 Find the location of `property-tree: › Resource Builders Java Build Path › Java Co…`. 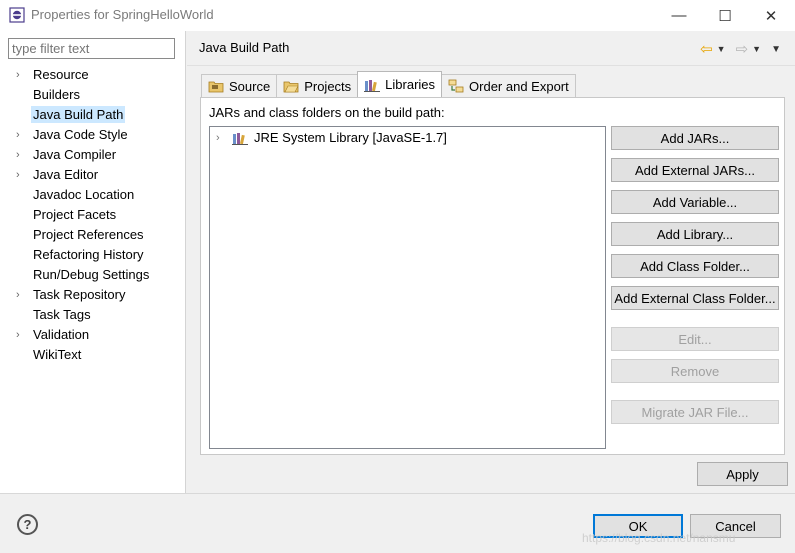

property-tree: › Resource Builders Java Build Path › Java Co… is located at coordinates (93, 215).